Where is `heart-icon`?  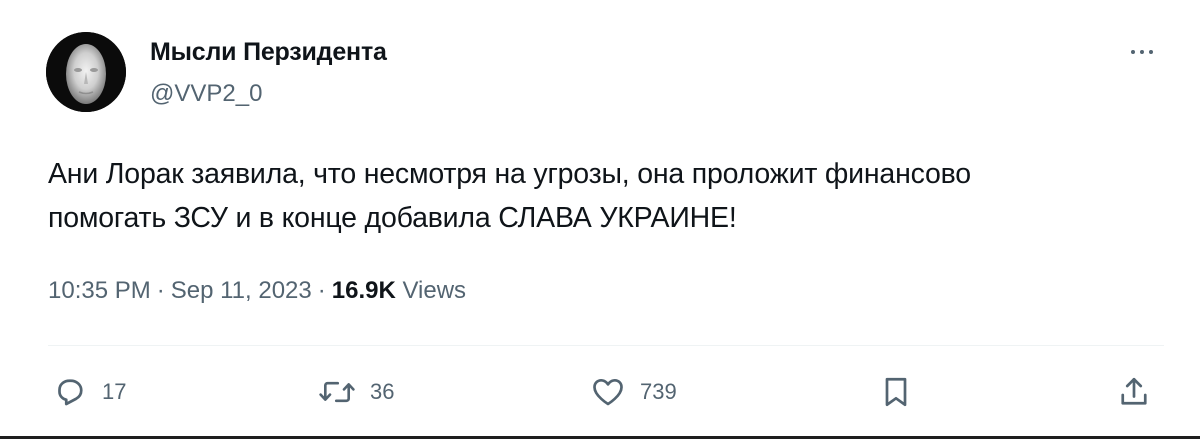 heart-icon is located at coordinates (608, 392).